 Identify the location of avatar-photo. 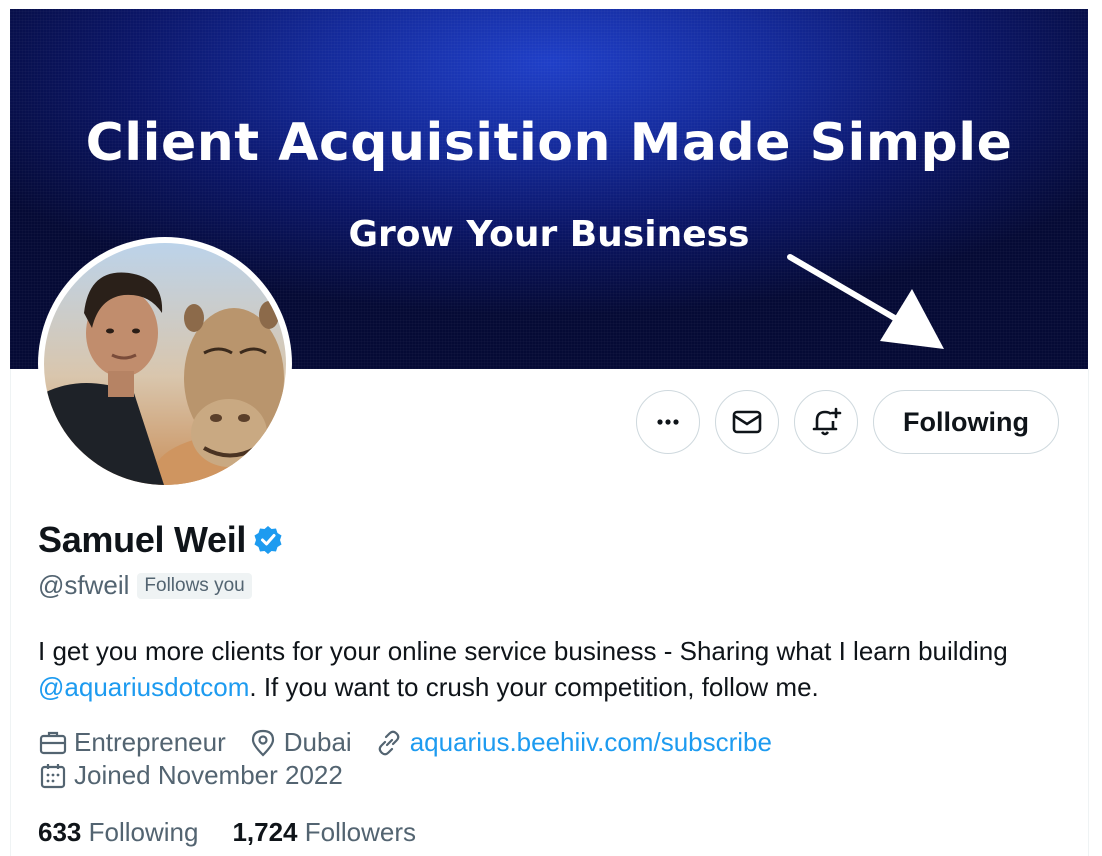
(165, 364).